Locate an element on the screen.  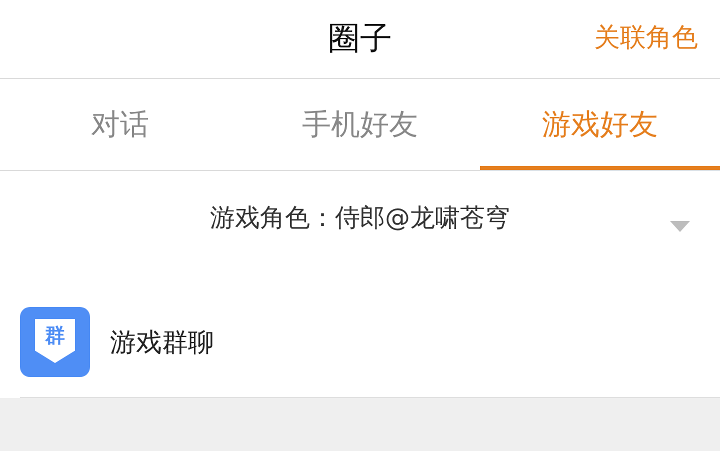
tab: 对话 is located at coordinates (120, 124).